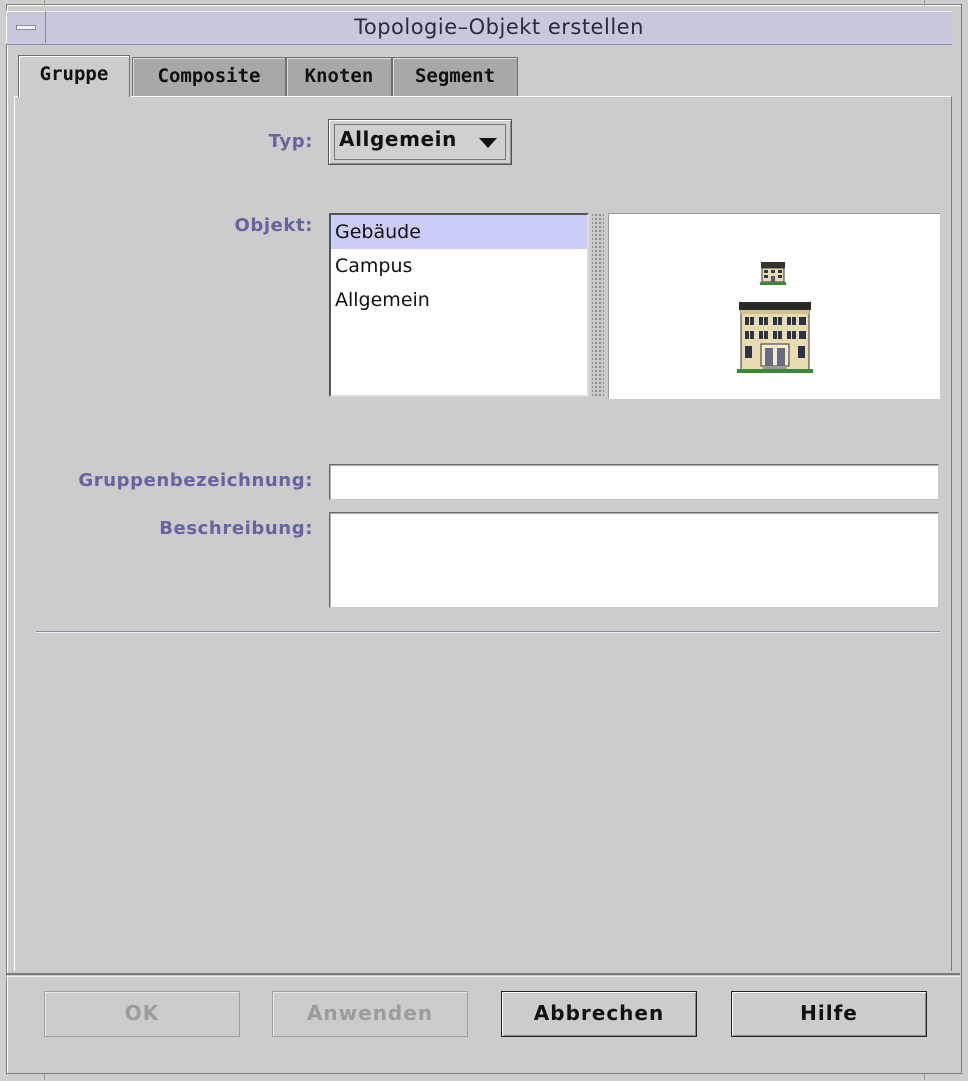 The height and width of the screenshot is (1081, 968). What do you see at coordinates (398, 139) in the screenshot?
I see `typ-dropdown-value: Allgemein` at bounding box center [398, 139].